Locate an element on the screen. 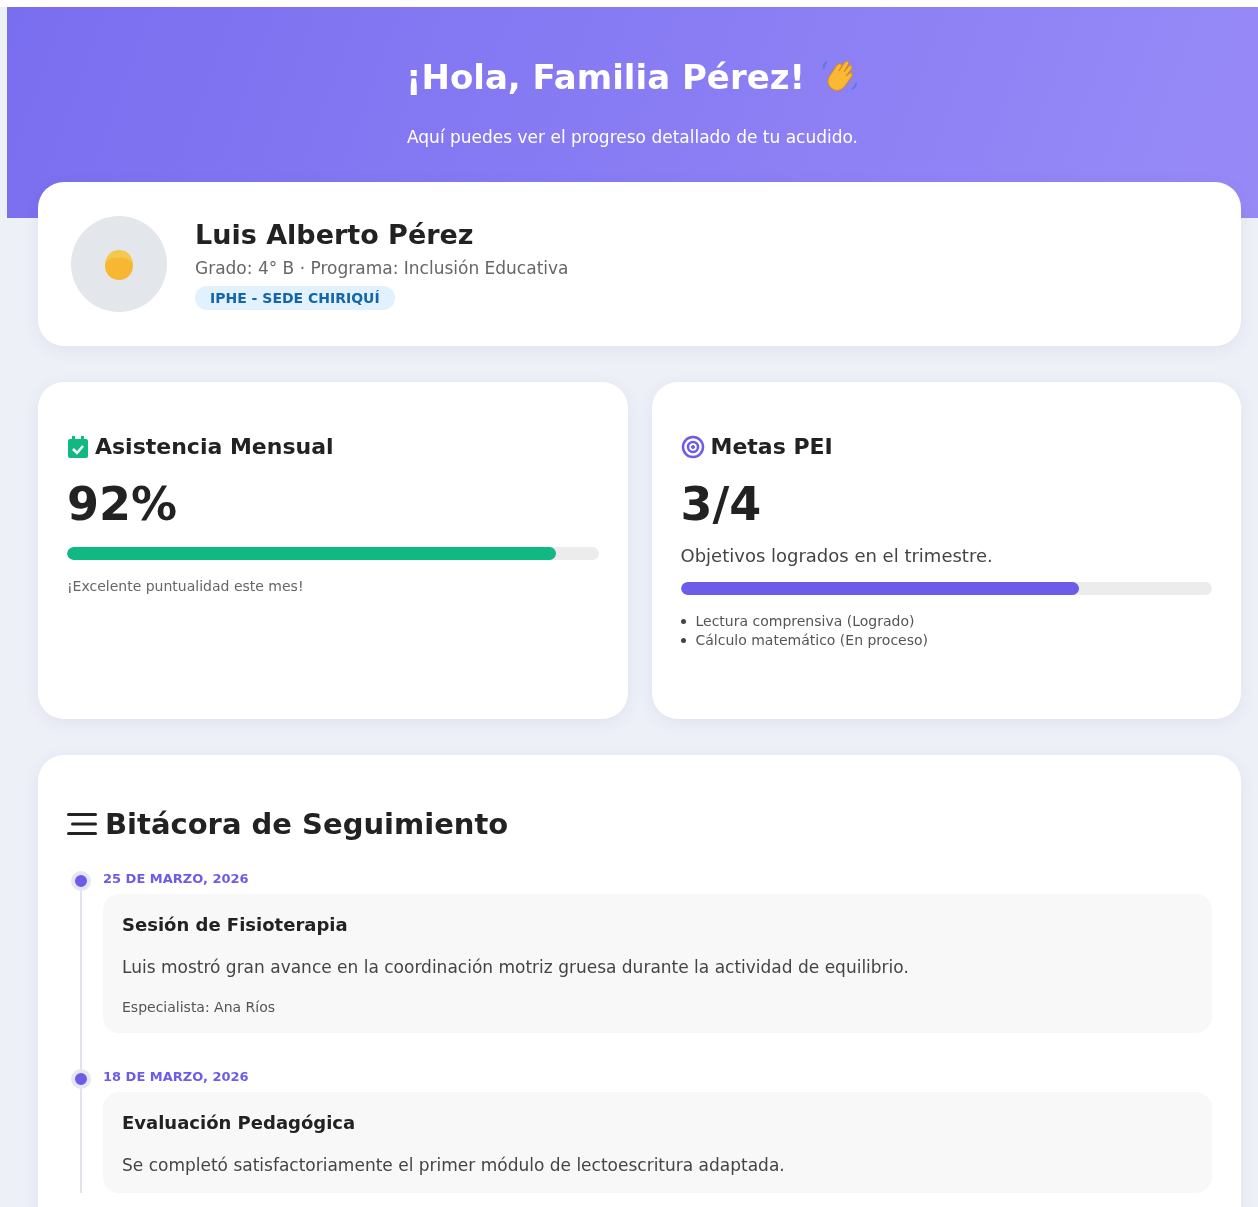  greeting-subtitle: Aquí puedes ver el progreso detallado de tu acudido. is located at coordinates (632, 137).